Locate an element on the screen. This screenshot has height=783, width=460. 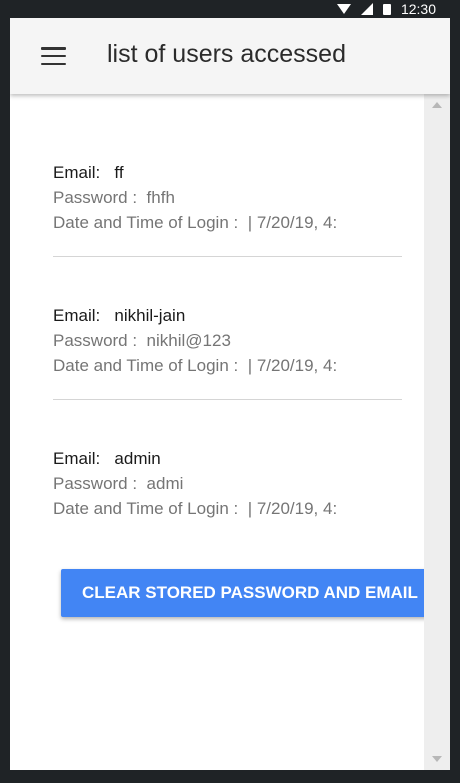
password-line: Password : nikhil@123 is located at coordinates (218, 340).